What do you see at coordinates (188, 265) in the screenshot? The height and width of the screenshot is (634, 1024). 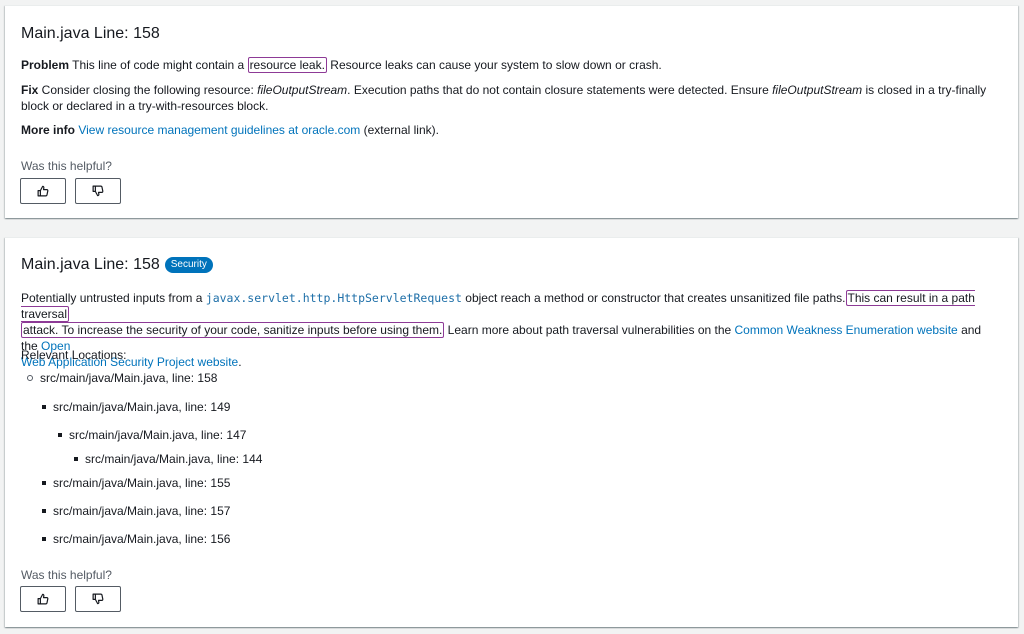 I see `security-badge: Security` at bounding box center [188, 265].